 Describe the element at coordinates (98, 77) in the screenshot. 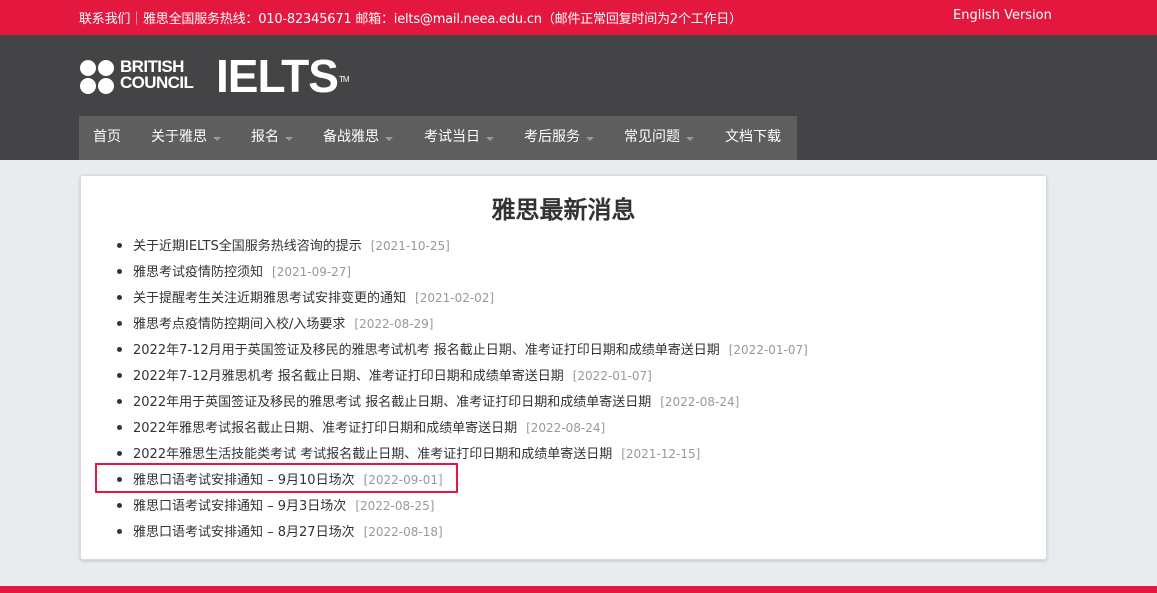

I see `british-council-dots-icon` at that location.